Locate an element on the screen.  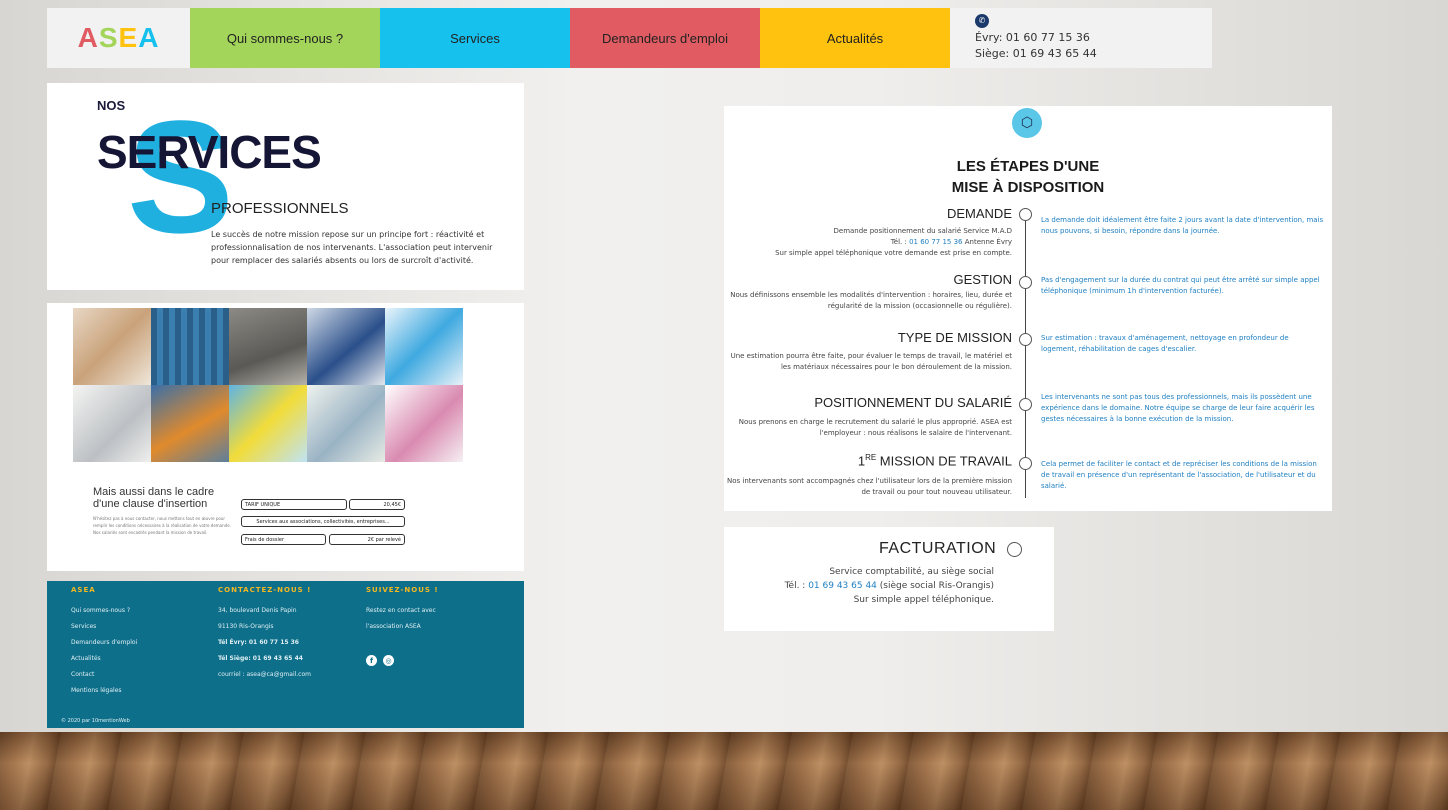
footer-link: Qui sommes-nous ? is located at coordinates (104, 611).